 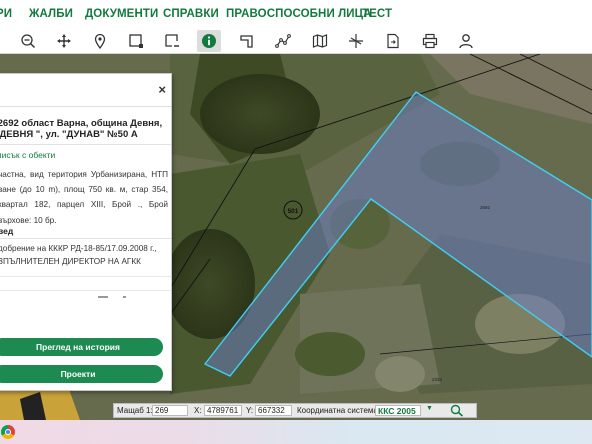 I want to click on nav-item-documents: ДОКУМЕНТИ, so click(x=121, y=14).